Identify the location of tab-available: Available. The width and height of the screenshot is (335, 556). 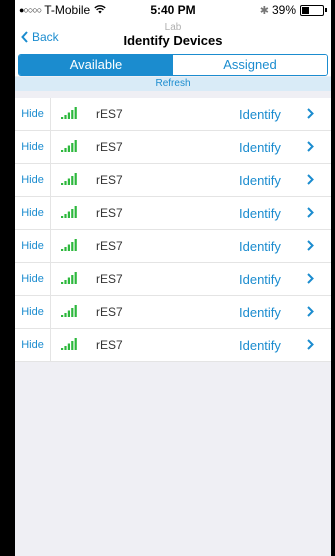
(96, 65).